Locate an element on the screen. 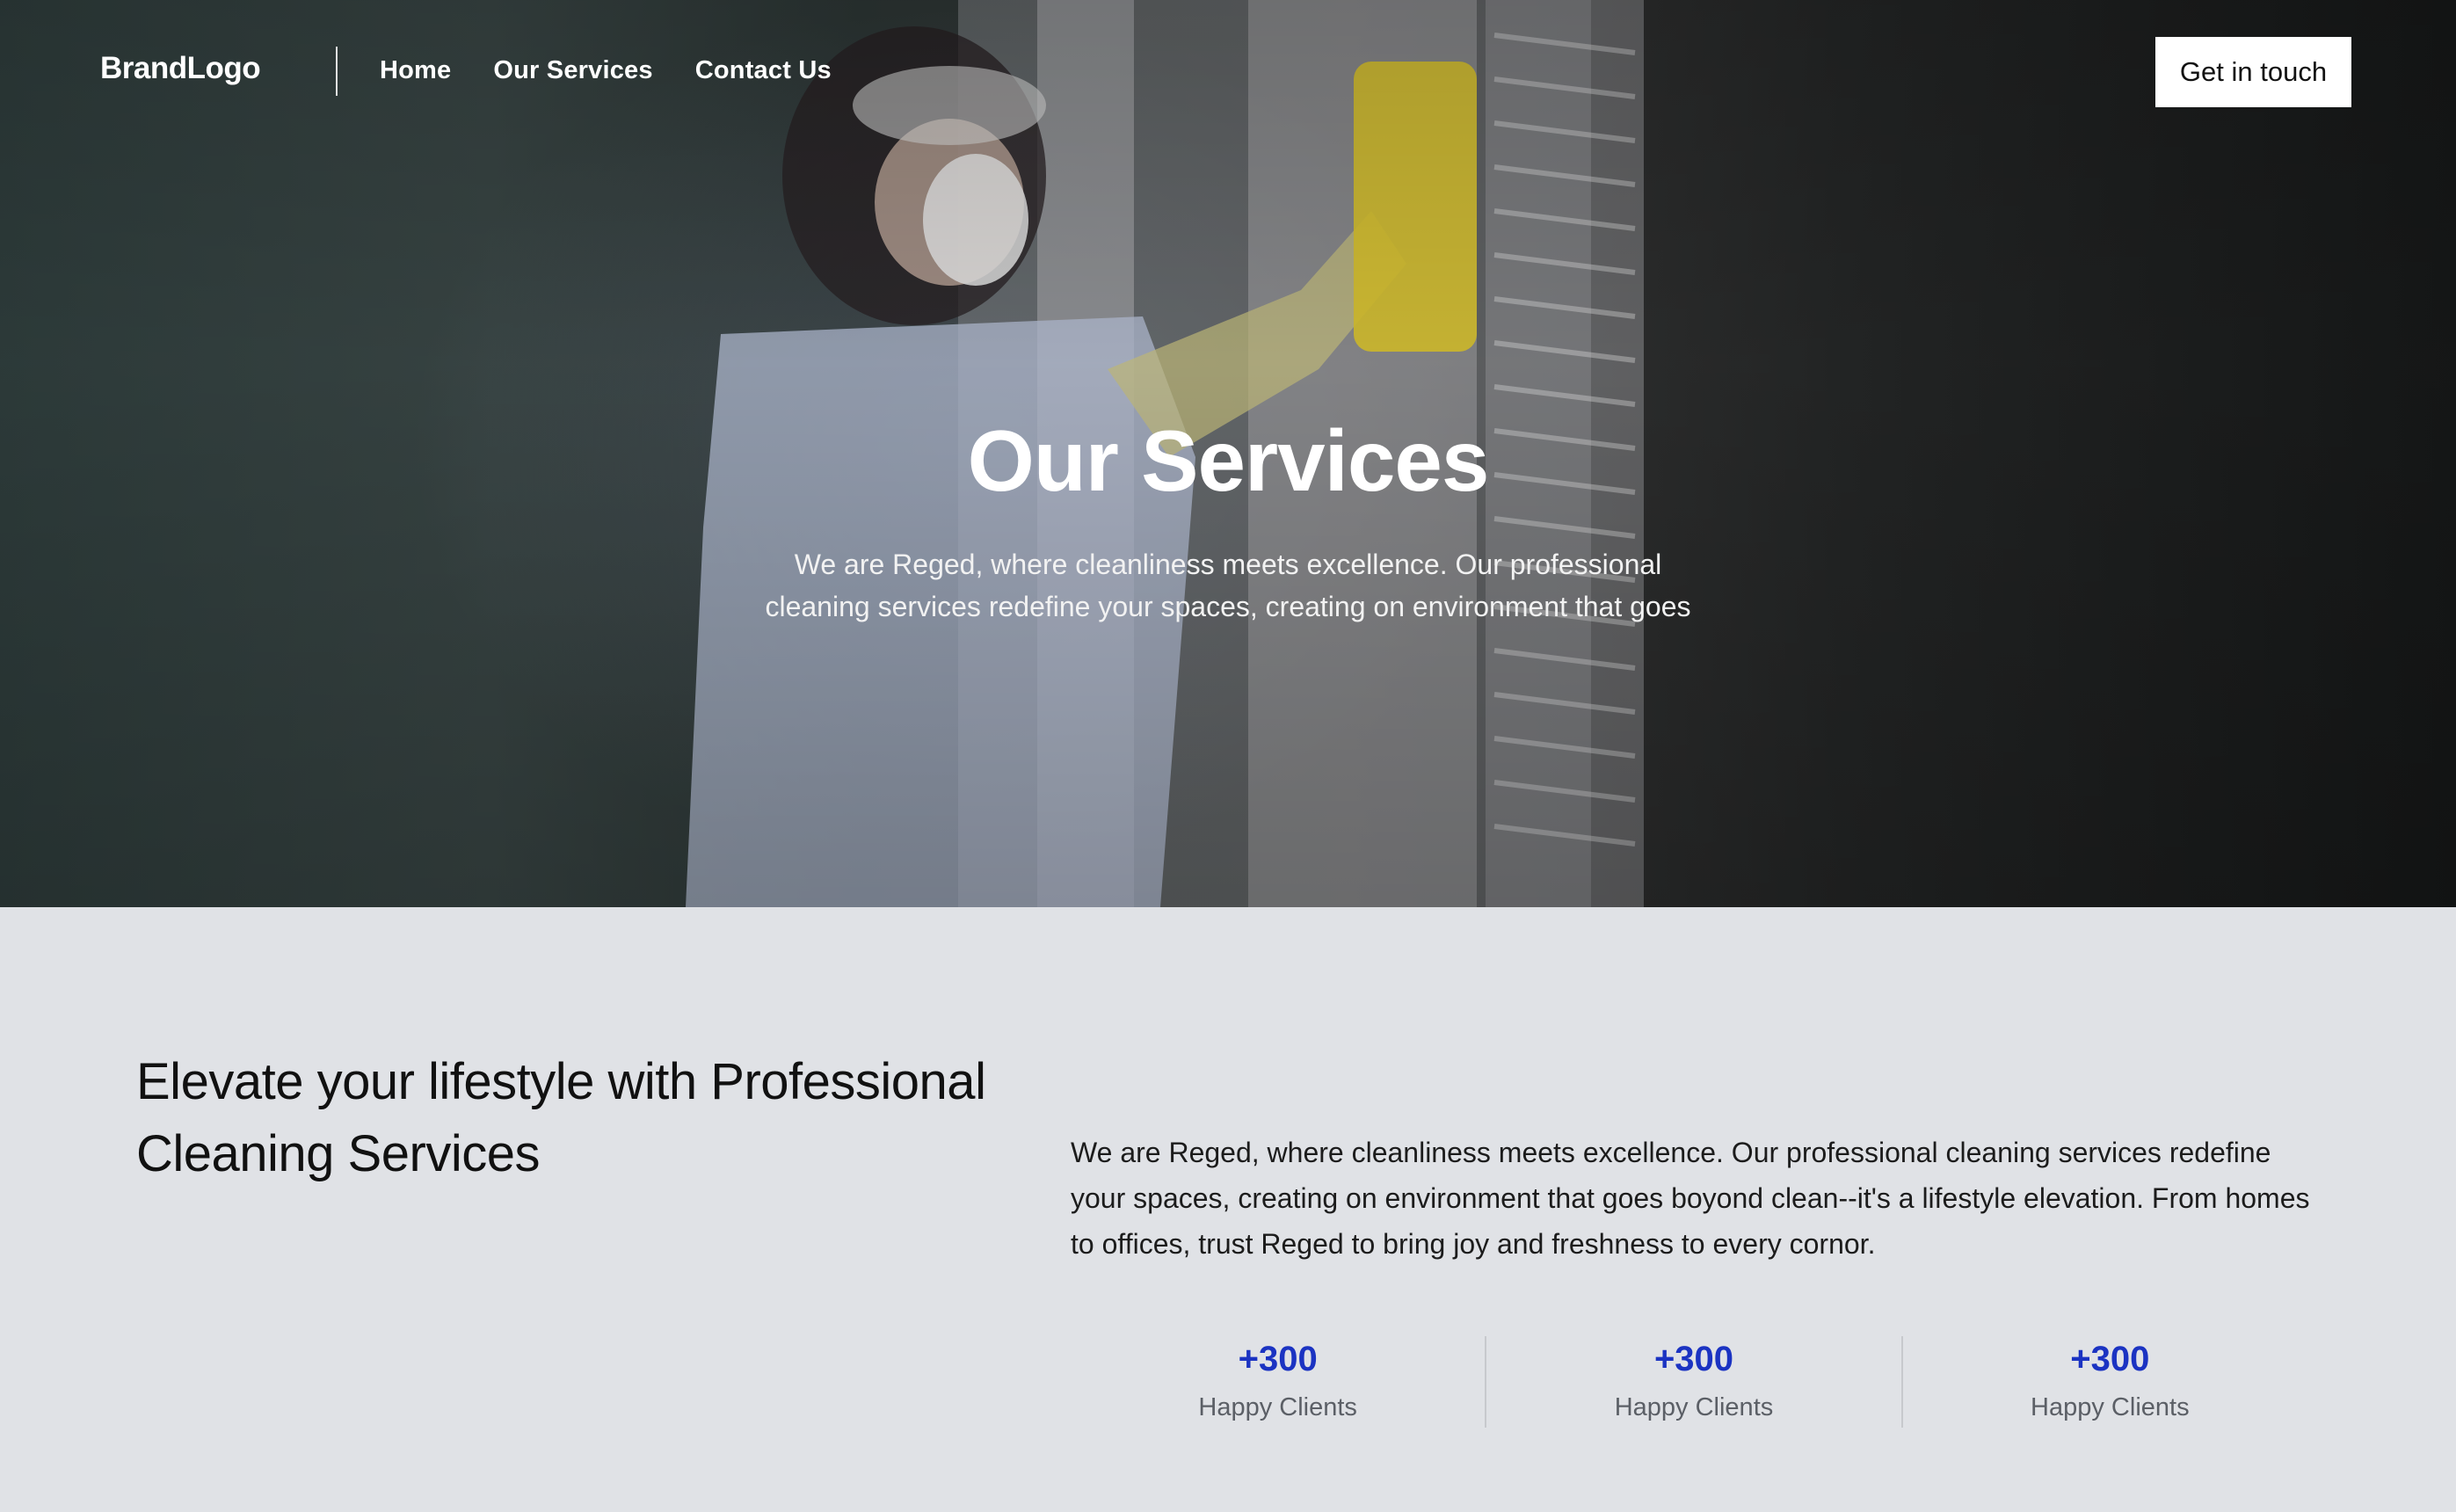  get-in-touch-button: Get in touch is located at coordinates (2253, 72).